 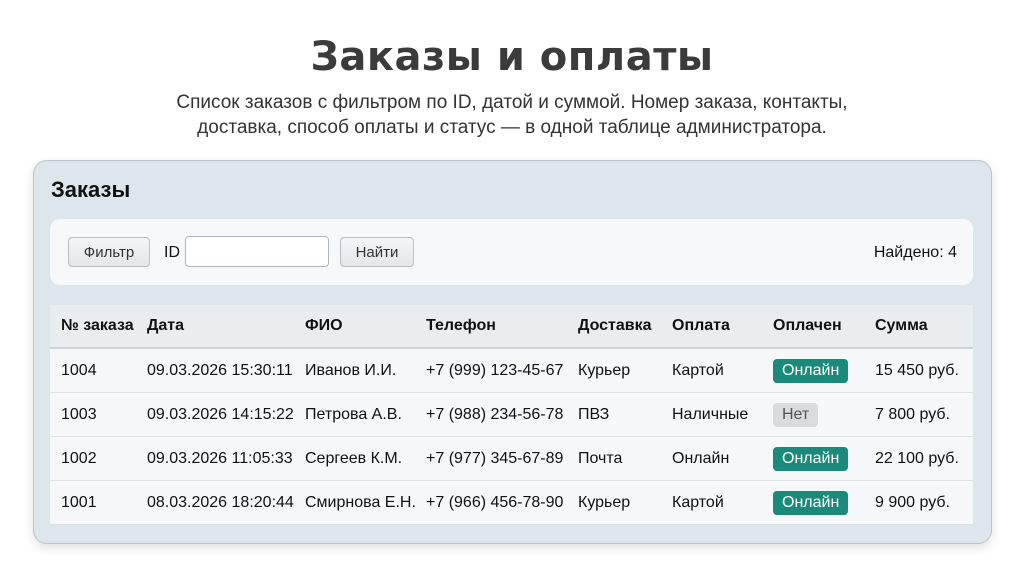 I want to click on cell-payment: Онлайн, so click(x=711, y=458).